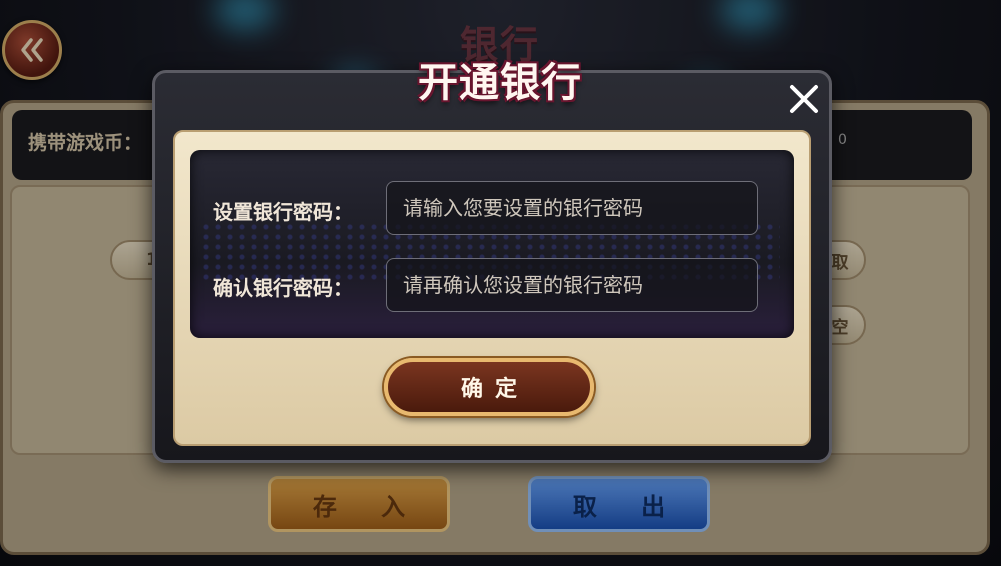 The height and width of the screenshot is (566, 1001). Describe the element at coordinates (283, 288) in the screenshot. I see `confirm-password-label: 确认银行密码：` at that location.